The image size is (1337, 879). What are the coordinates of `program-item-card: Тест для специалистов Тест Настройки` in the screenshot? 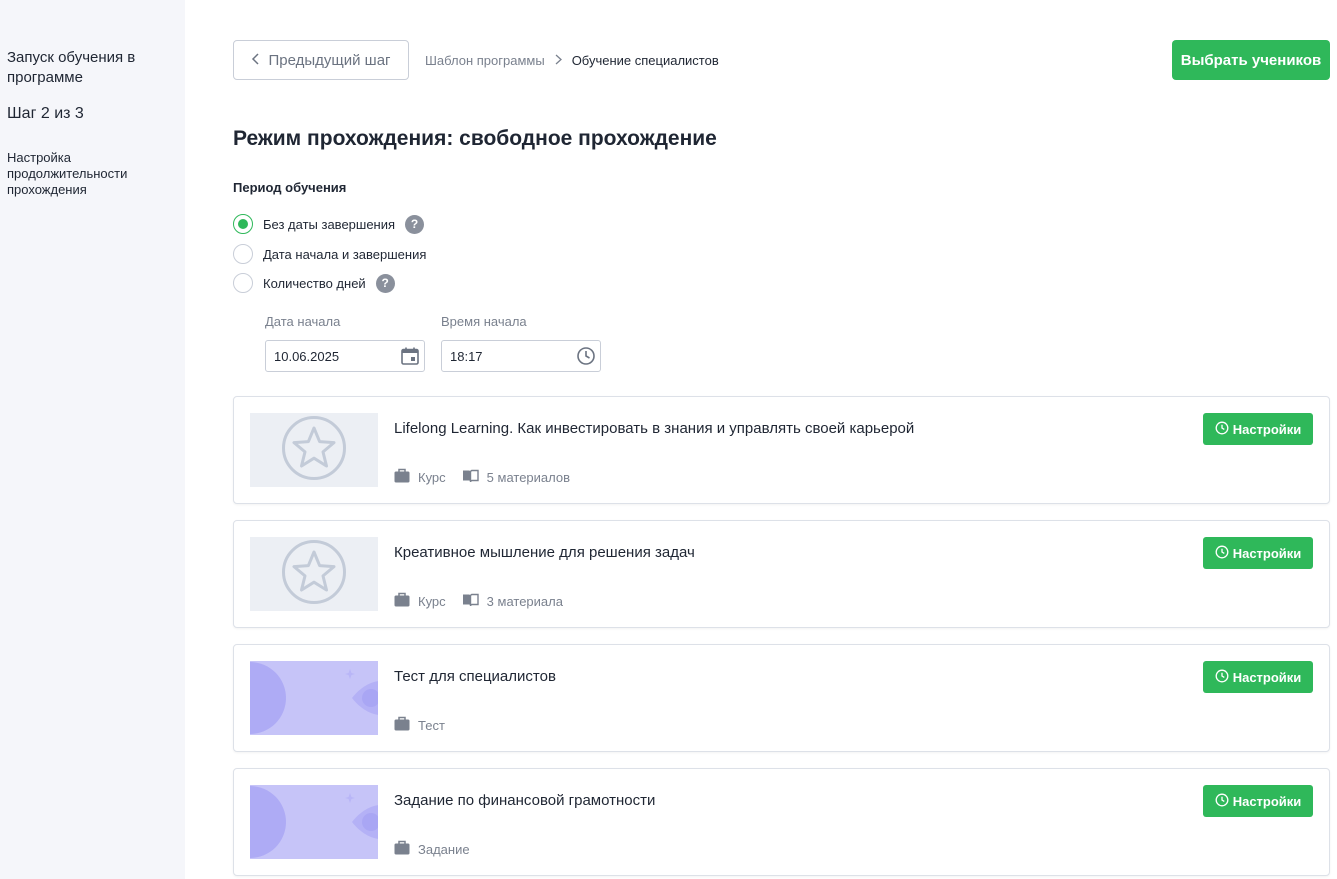 It's located at (781, 698).